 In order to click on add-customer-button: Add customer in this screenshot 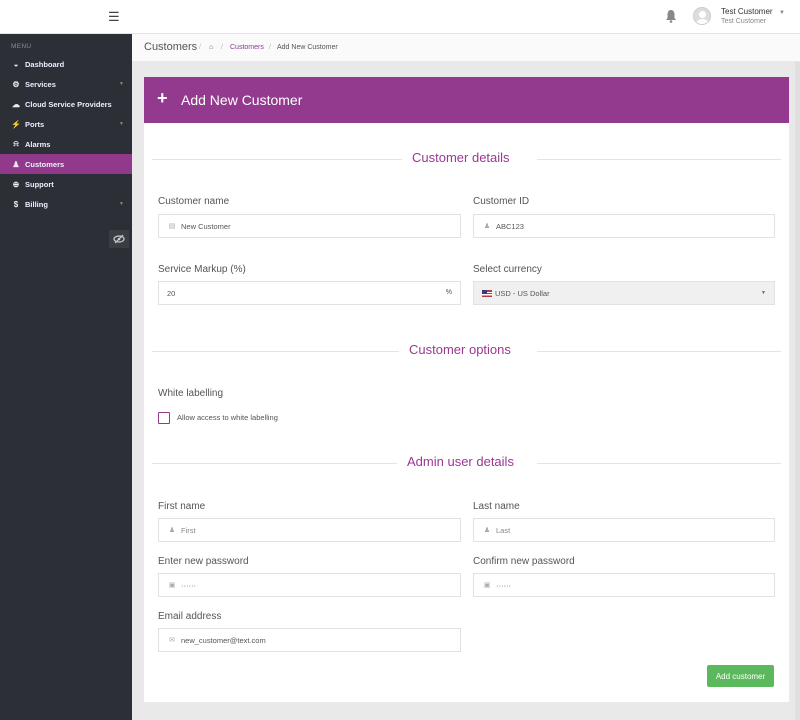, I will do `click(740, 676)`.